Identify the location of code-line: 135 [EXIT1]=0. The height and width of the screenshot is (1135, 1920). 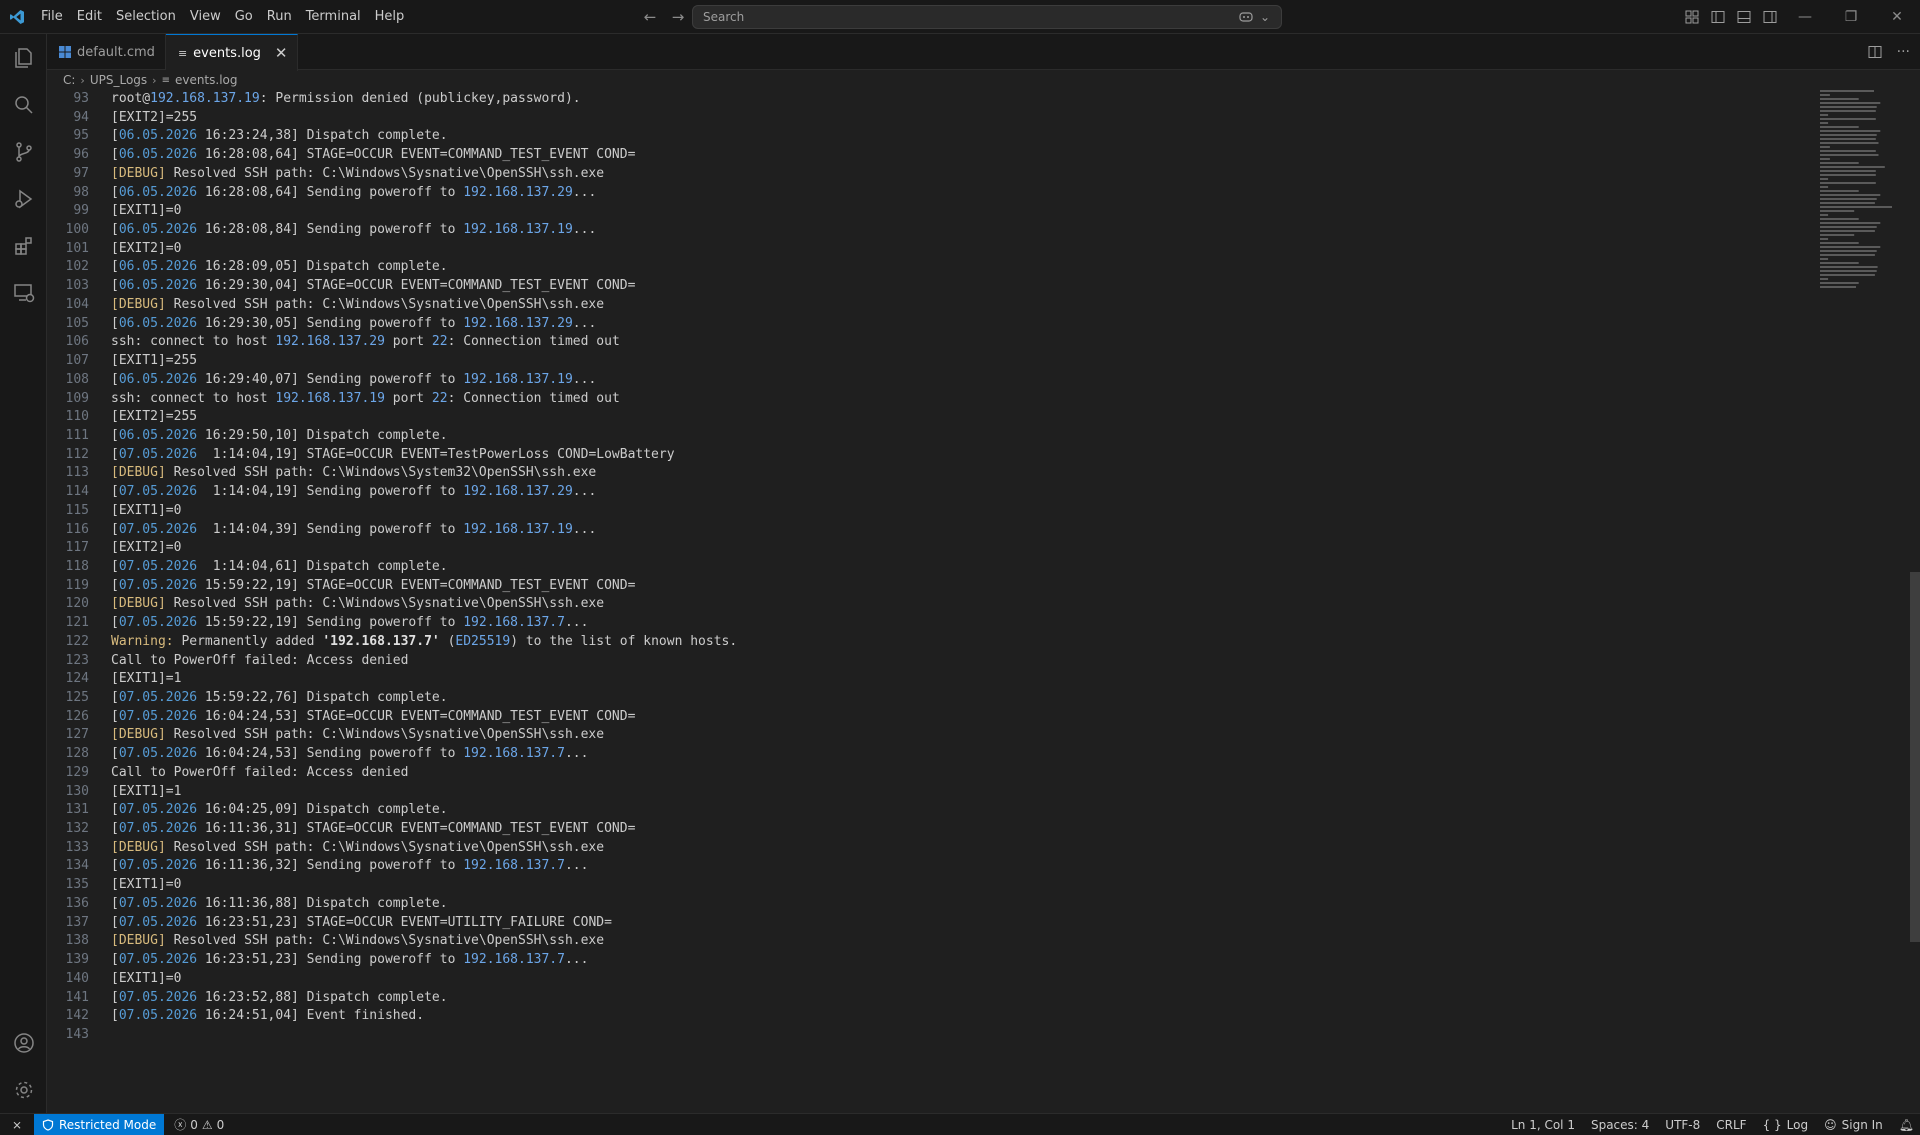
(932, 885).